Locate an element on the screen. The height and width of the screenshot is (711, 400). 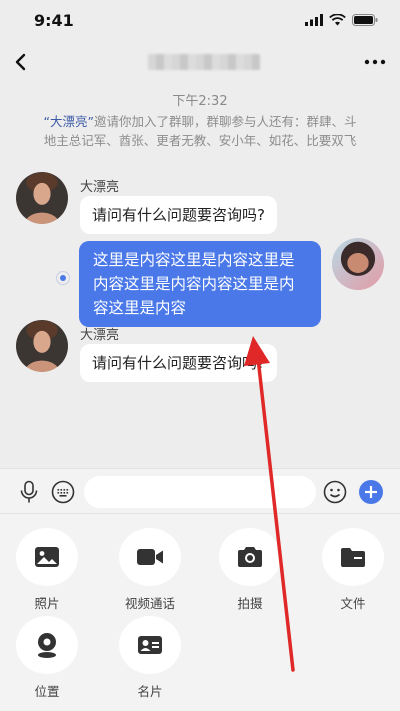
chat-title-blurred is located at coordinates (204, 62).